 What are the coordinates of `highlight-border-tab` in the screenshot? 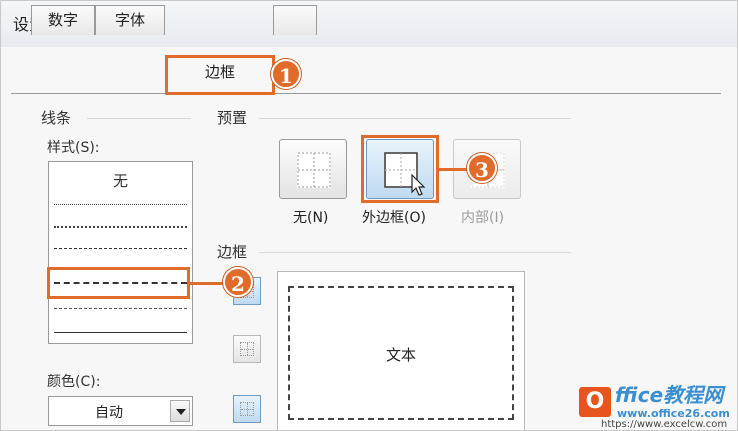 It's located at (220, 75).